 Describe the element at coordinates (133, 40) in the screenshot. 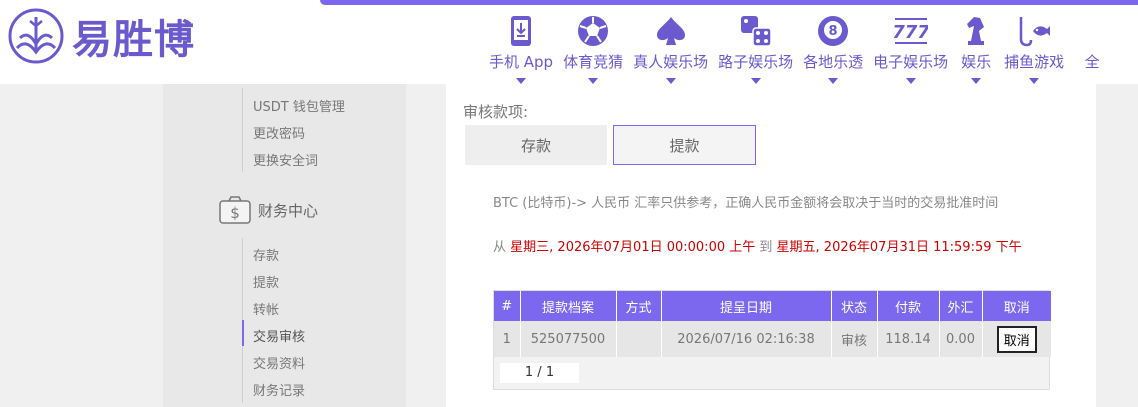

I see `brand-name: 易胜博` at that location.